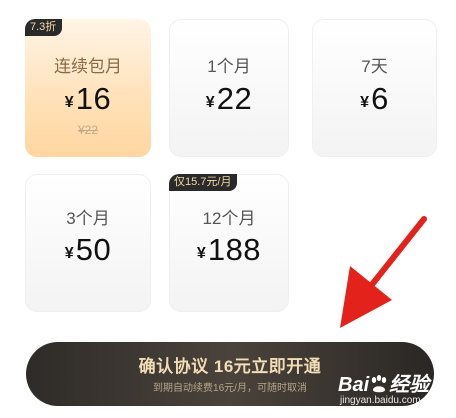 Image resolution: width=456 pixels, height=418 pixels. Describe the element at coordinates (380, 400) in the screenshot. I see `watermark-url: jingyan.baidu.com` at that location.